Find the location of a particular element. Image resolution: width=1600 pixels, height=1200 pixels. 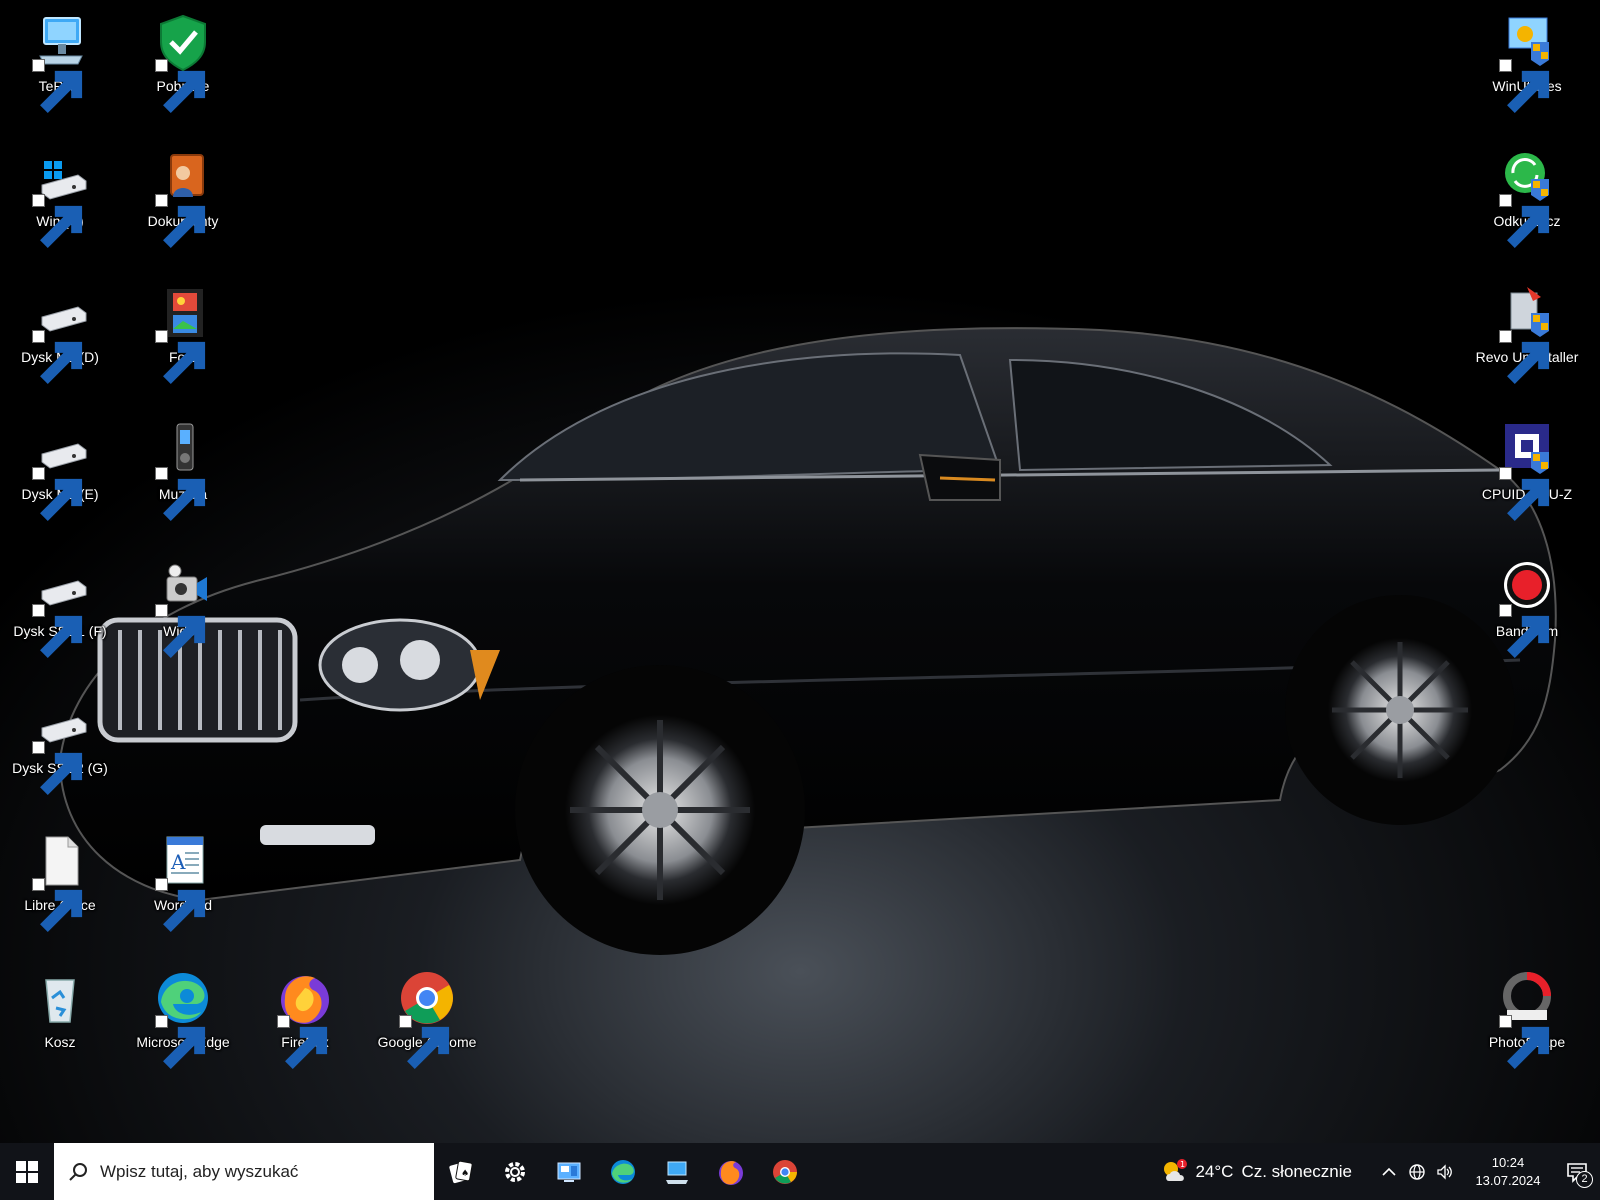

desktop-icon-pobrane: Pobrane is located at coordinates (183, 62).